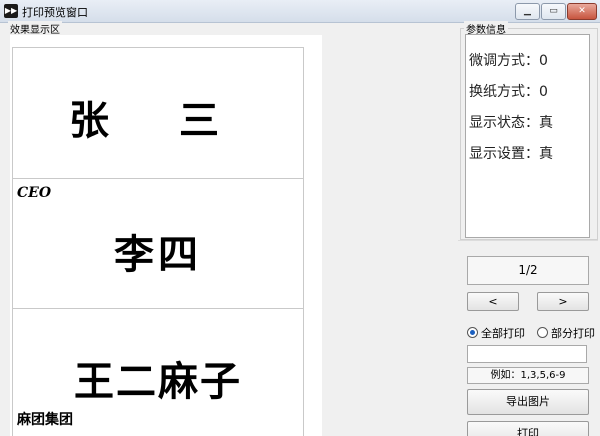 The width and height of the screenshot is (600, 436). I want to click on preview-group-label: 效果显示区, so click(35, 28).